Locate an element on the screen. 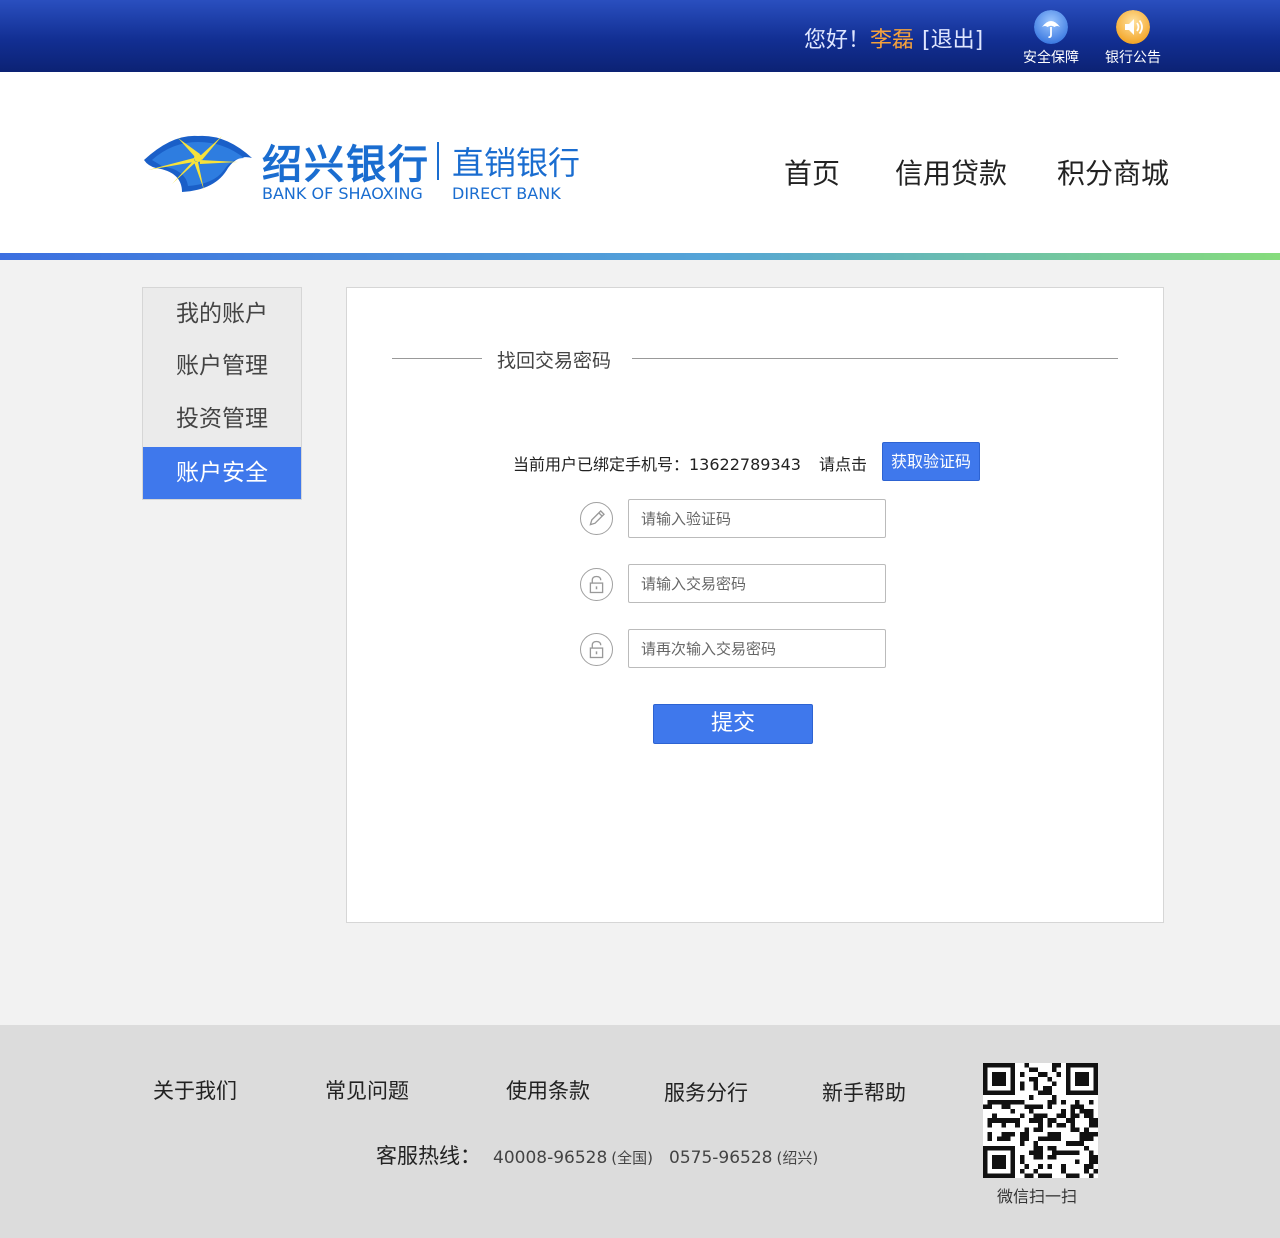 The width and height of the screenshot is (1280, 1238). pencil-icon is located at coordinates (596, 518).